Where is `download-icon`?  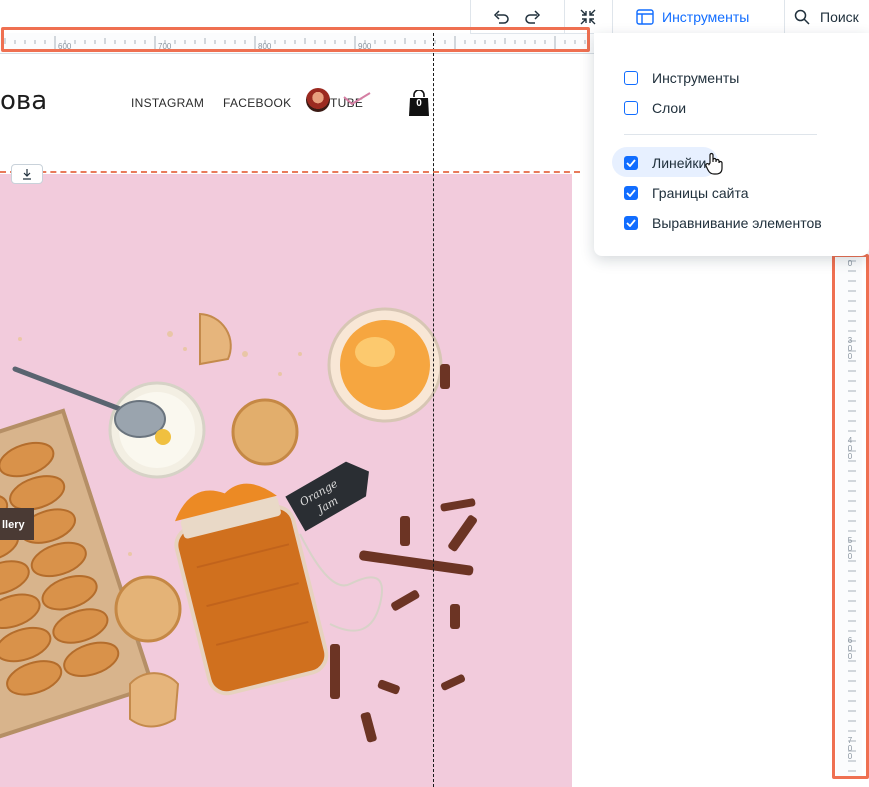 download-icon is located at coordinates (27, 174).